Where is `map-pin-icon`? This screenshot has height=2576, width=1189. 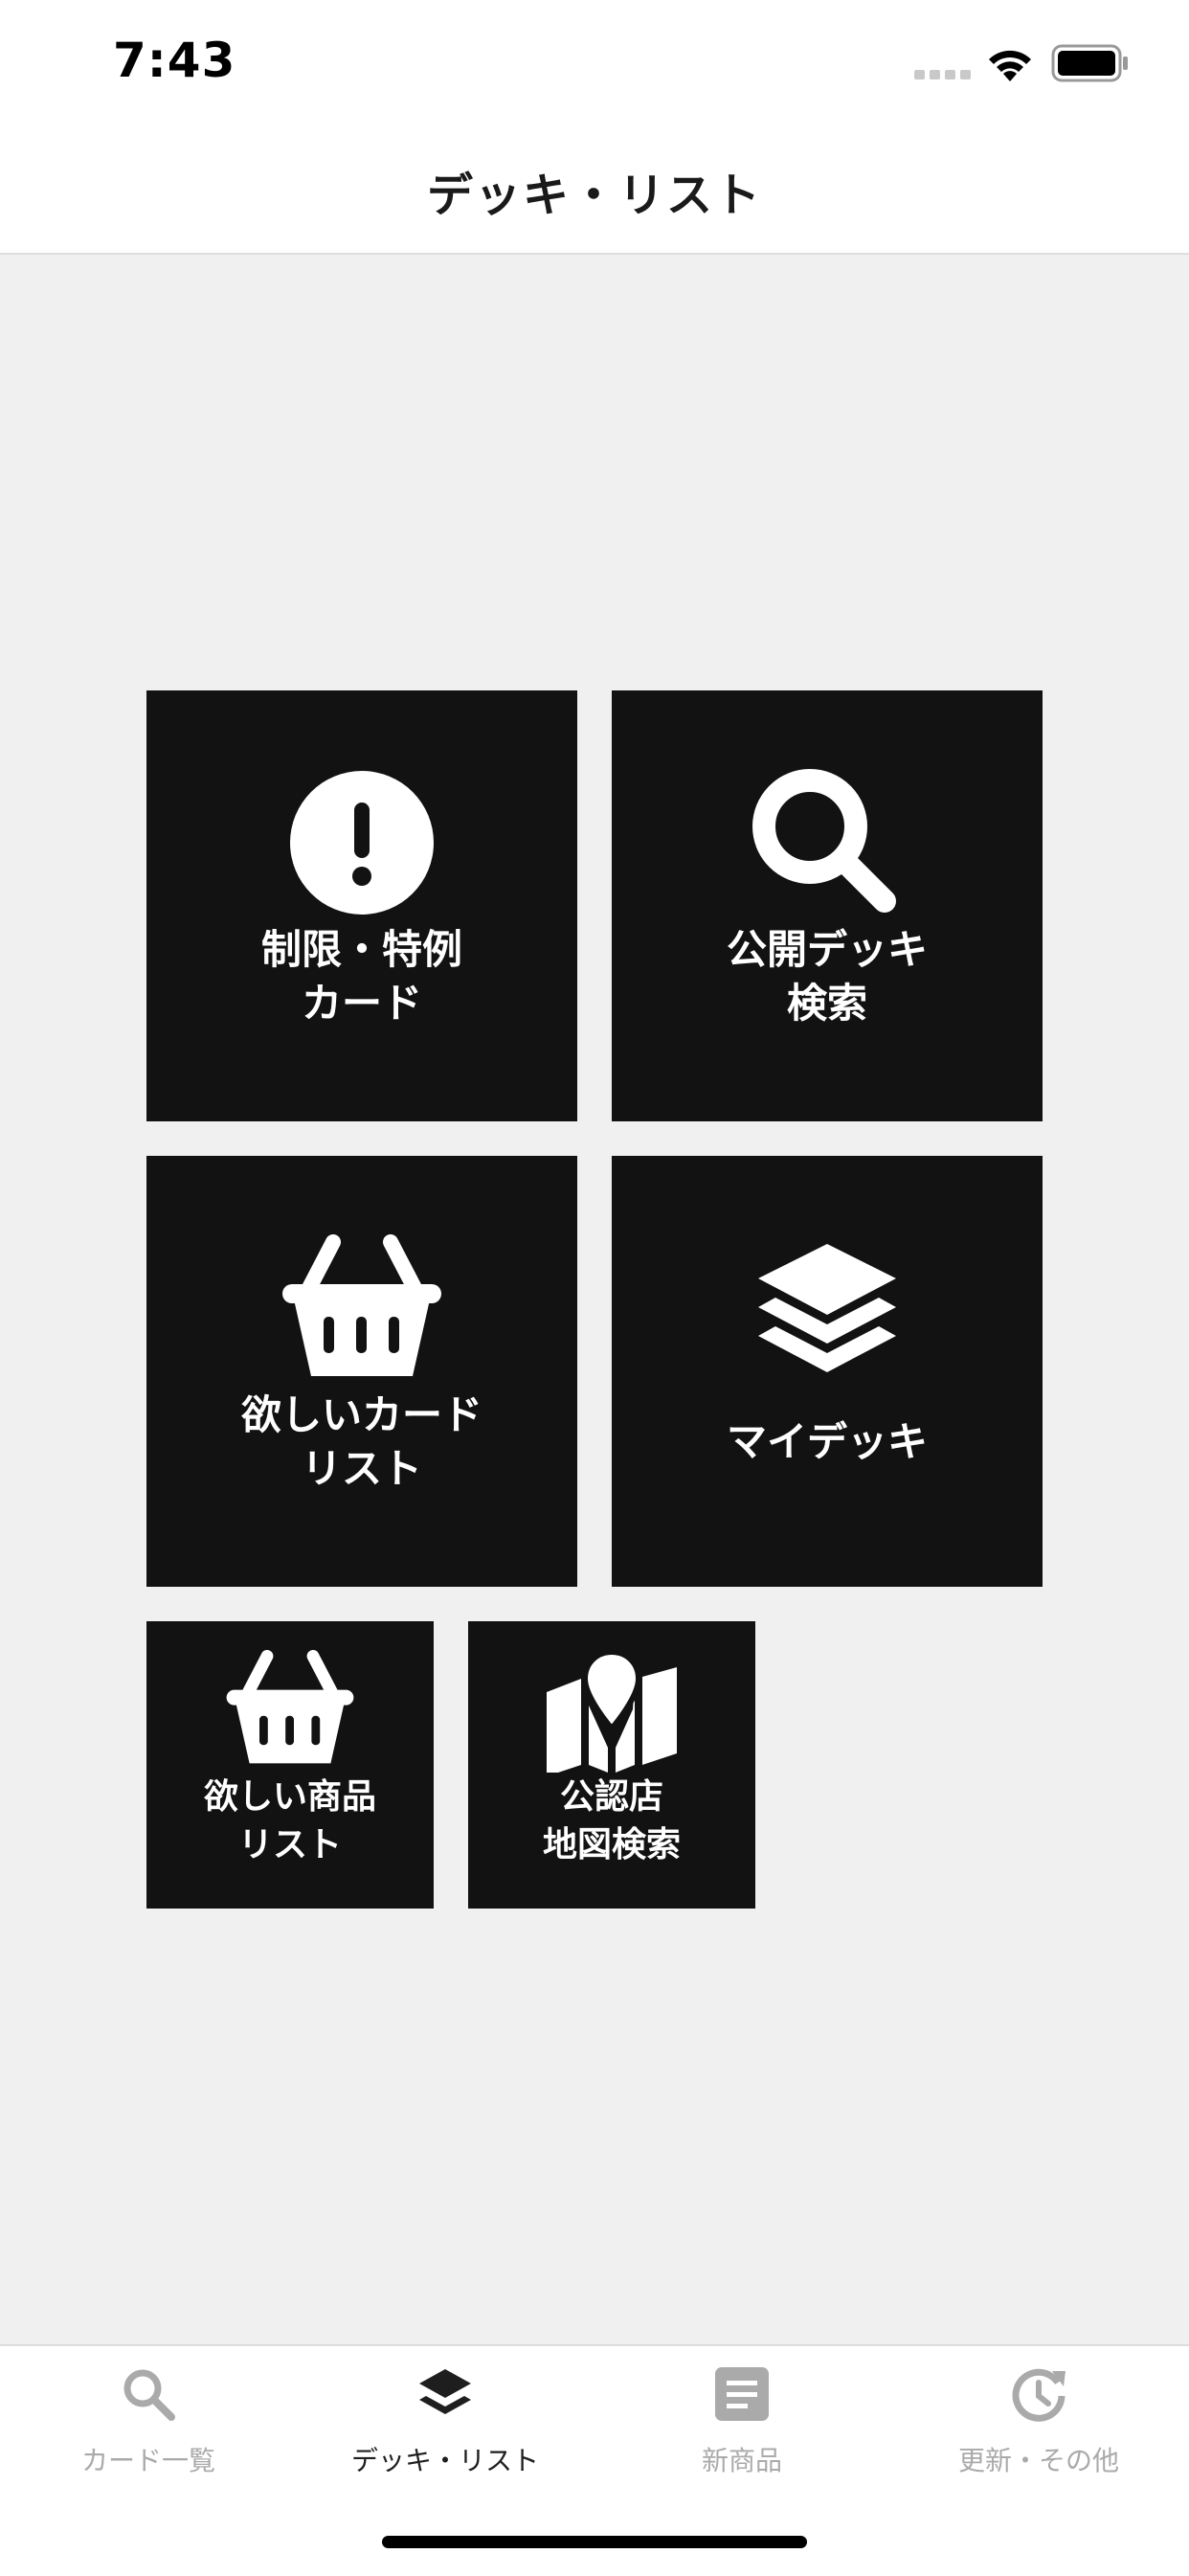 map-pin-icon is located at coordinates (612, 1710).